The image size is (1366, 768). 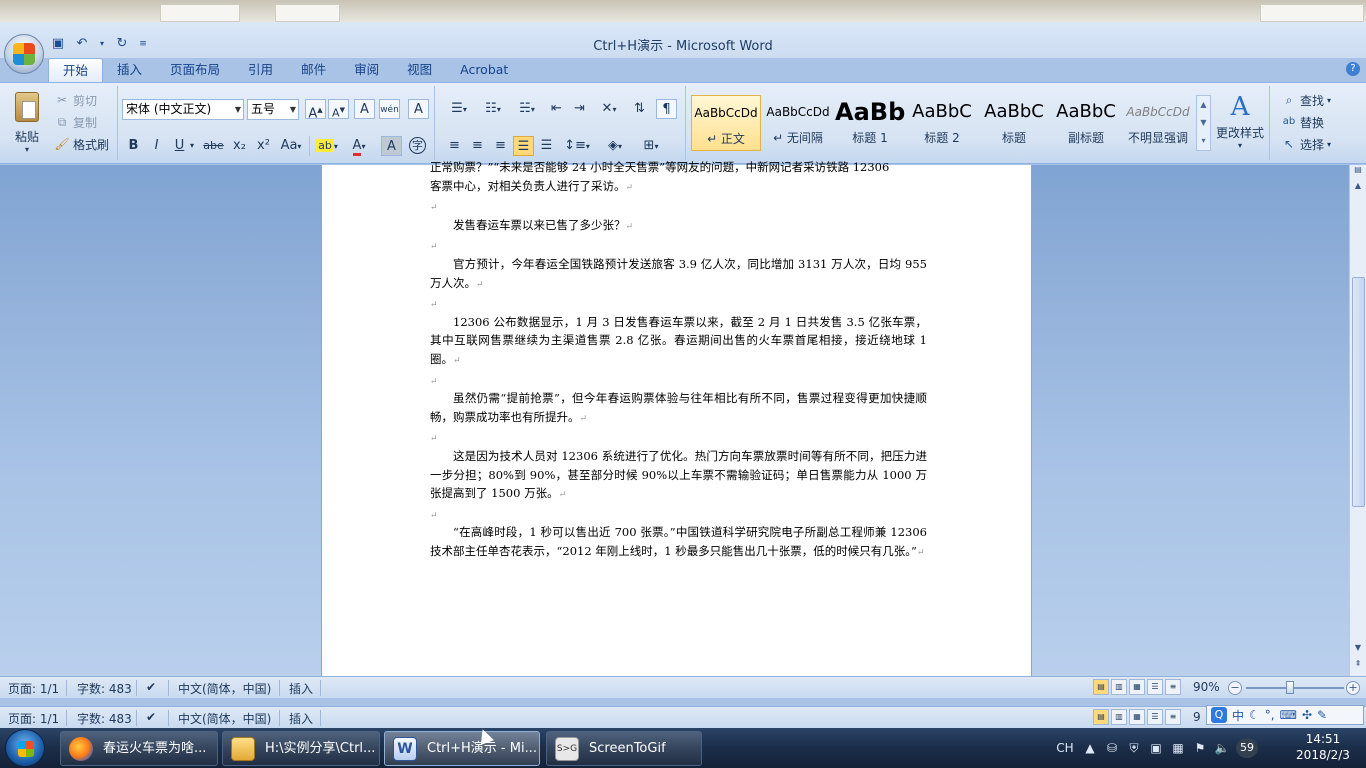 I want to click on volume-icon: 🔈, so click(x=1222, y=748).